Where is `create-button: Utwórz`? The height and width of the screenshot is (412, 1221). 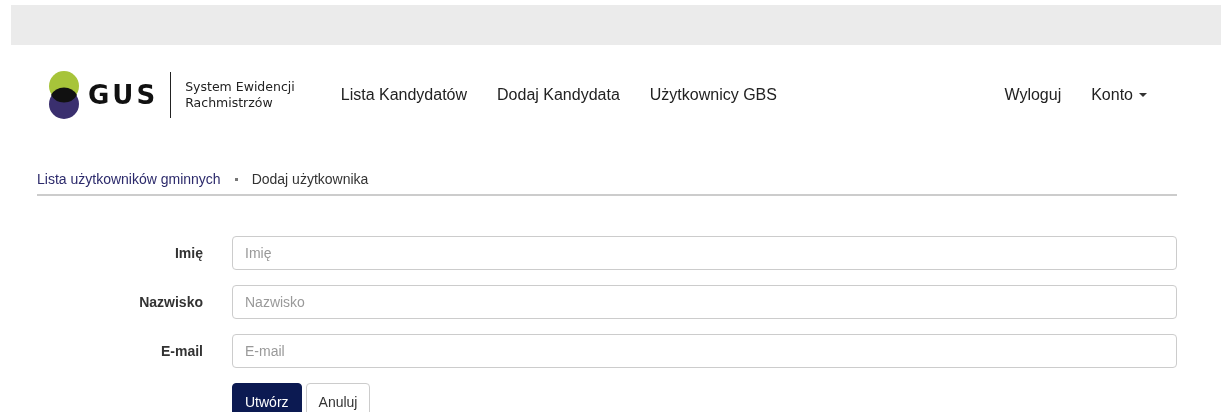
create-button: Utwórz is located at coordinates (267, 397).